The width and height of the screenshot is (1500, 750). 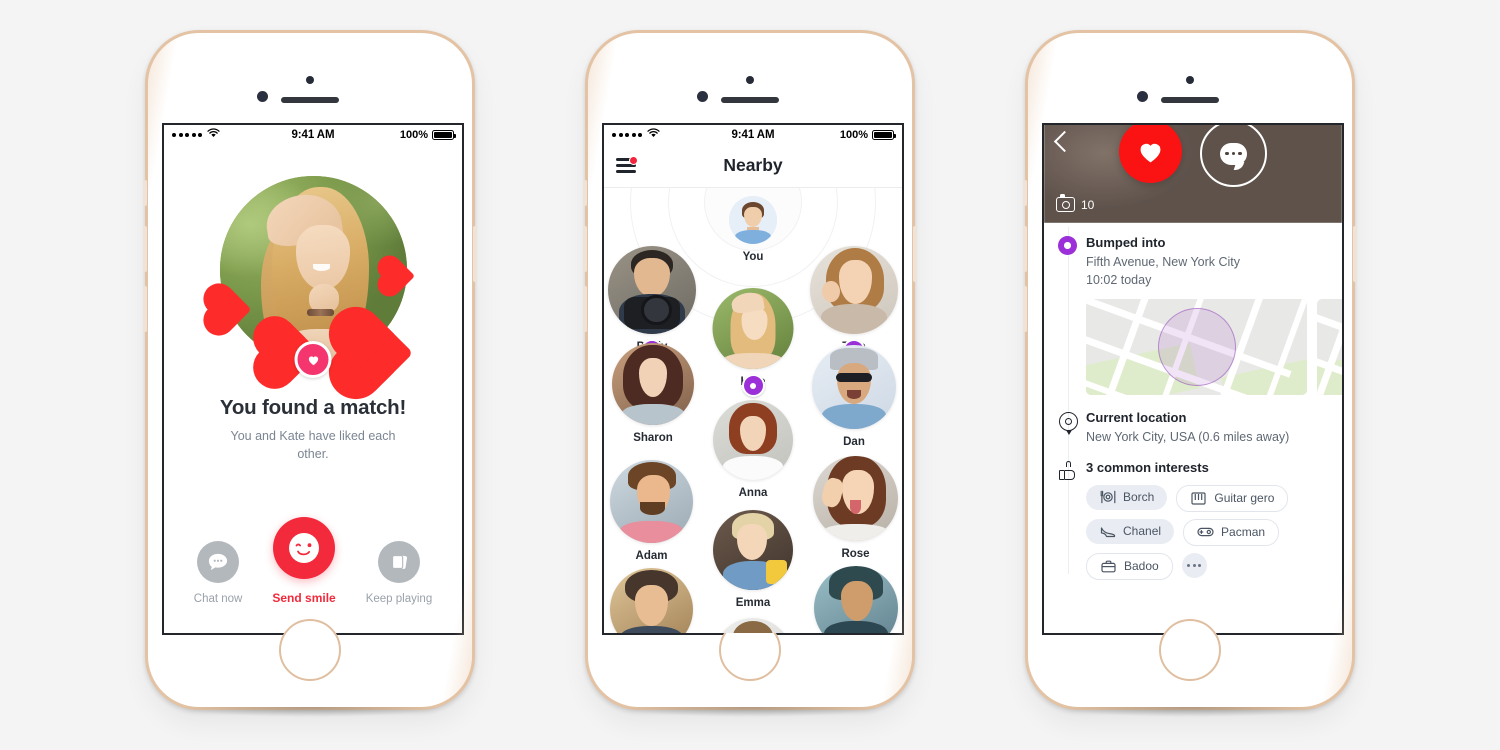 I want to click on current-location-value: New York City, USA (0.6 miles away), so click(x=1188, y=436).